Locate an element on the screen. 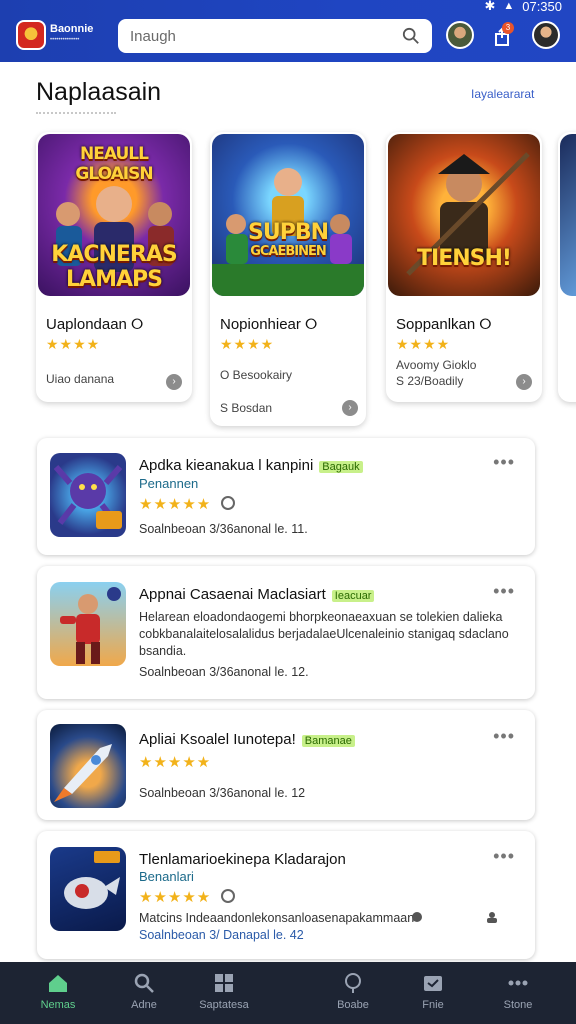  folder-icon is located at coordinates (433, 983).